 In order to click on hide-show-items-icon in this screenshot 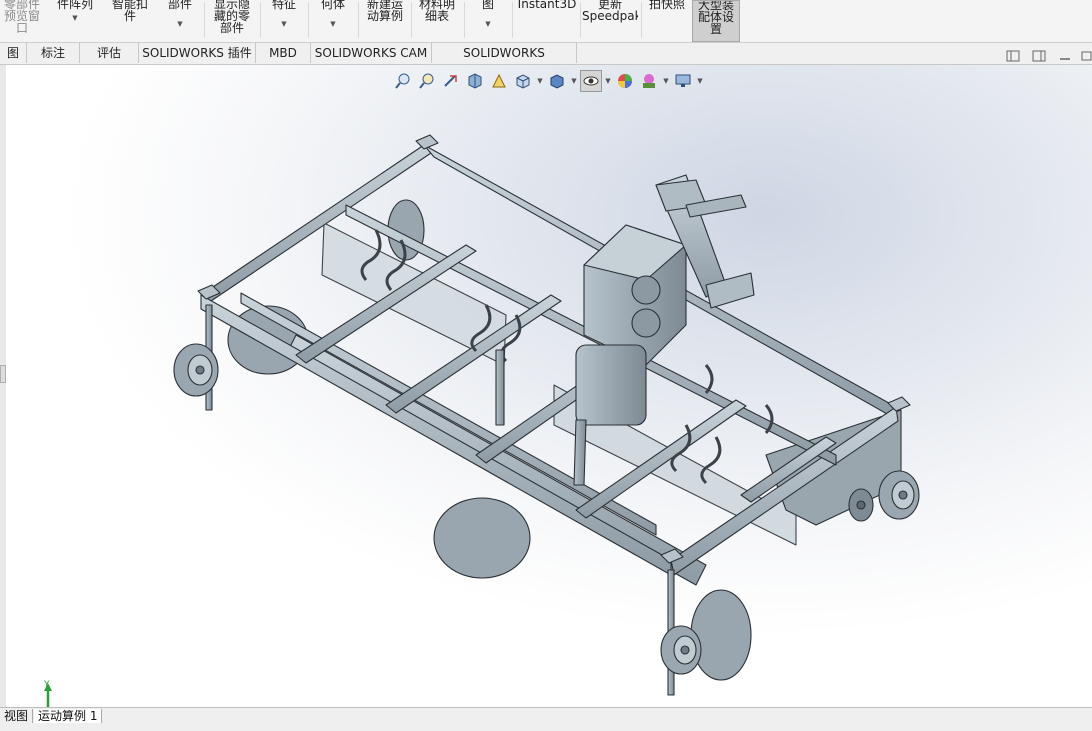, I will do `click(591, 81)`.